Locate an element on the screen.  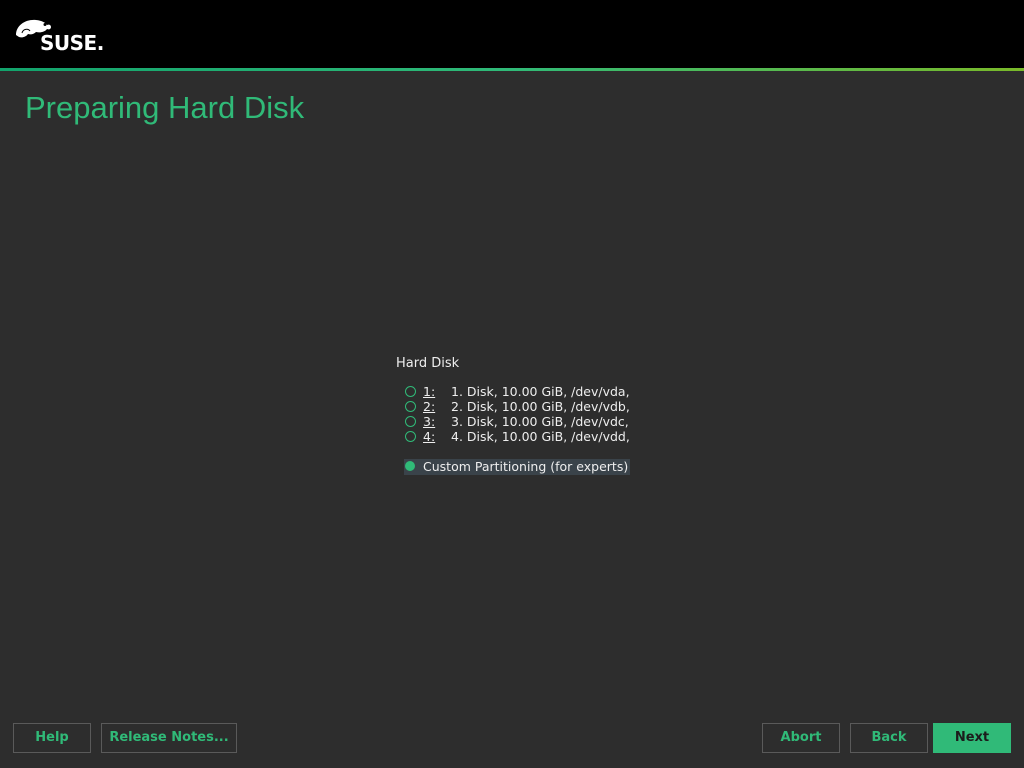
next-button: Next is located at coordinates (972, 738).